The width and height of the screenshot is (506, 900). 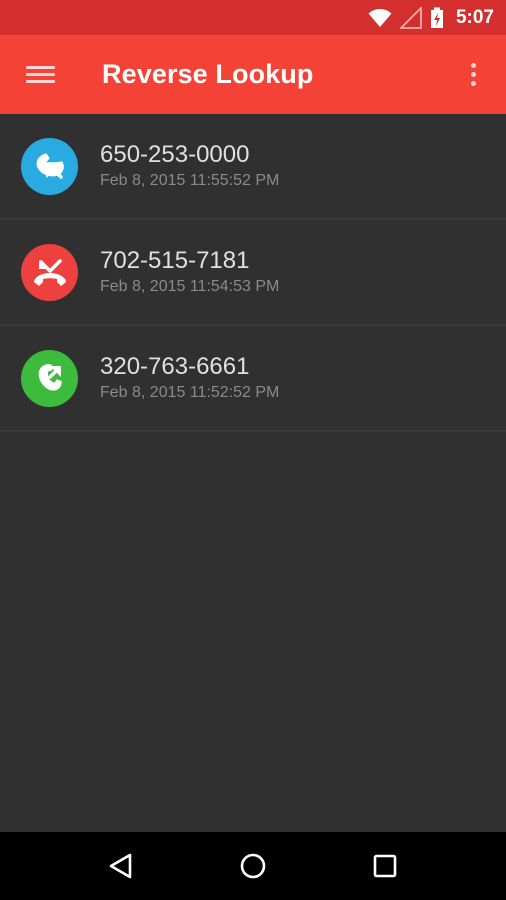 I want to click on cell-signal-icon, so click(x=410, y=17).